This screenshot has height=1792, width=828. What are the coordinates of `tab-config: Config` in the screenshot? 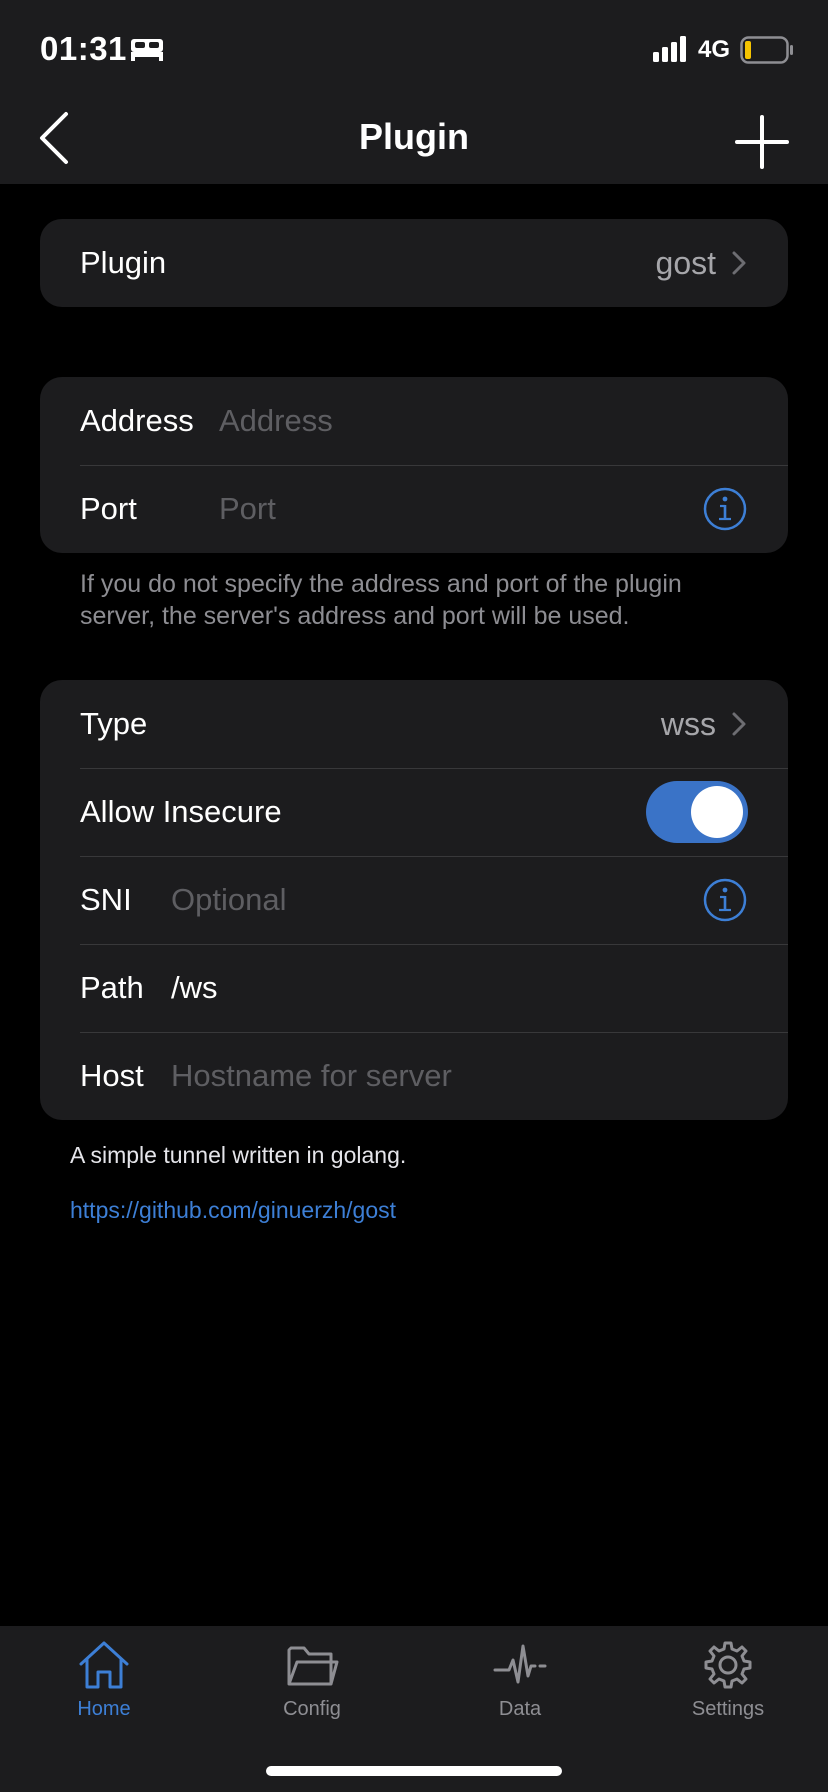 It's located at (312, 1680).